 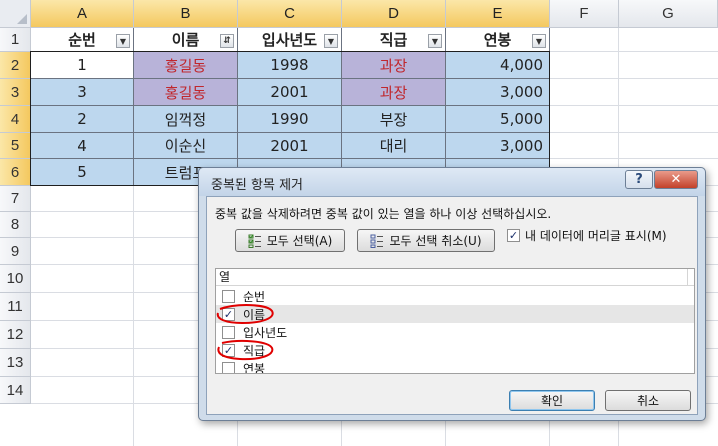 What do you see at coordinates (455, 277) in the screenshot?
I see `columns-list-header: 열` at bounding box center [455, 277].